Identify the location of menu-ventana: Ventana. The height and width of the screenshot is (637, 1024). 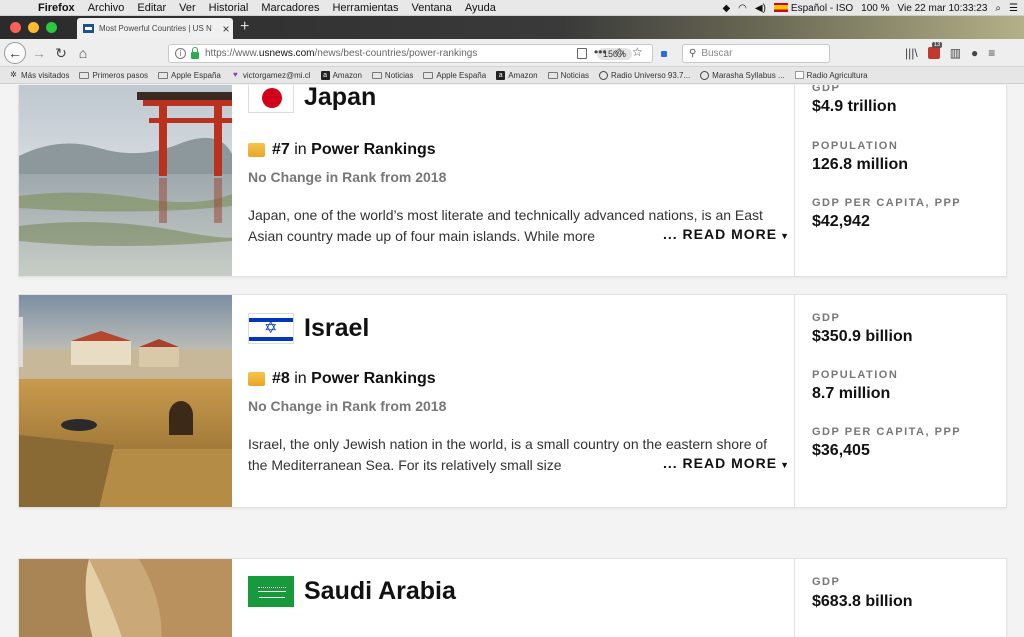
(431, 8).